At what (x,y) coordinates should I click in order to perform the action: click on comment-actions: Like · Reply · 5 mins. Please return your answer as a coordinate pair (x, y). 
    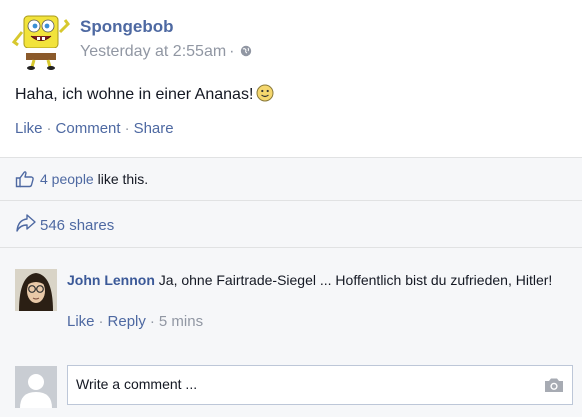
    Looking at the image, I should click on (135, 321).